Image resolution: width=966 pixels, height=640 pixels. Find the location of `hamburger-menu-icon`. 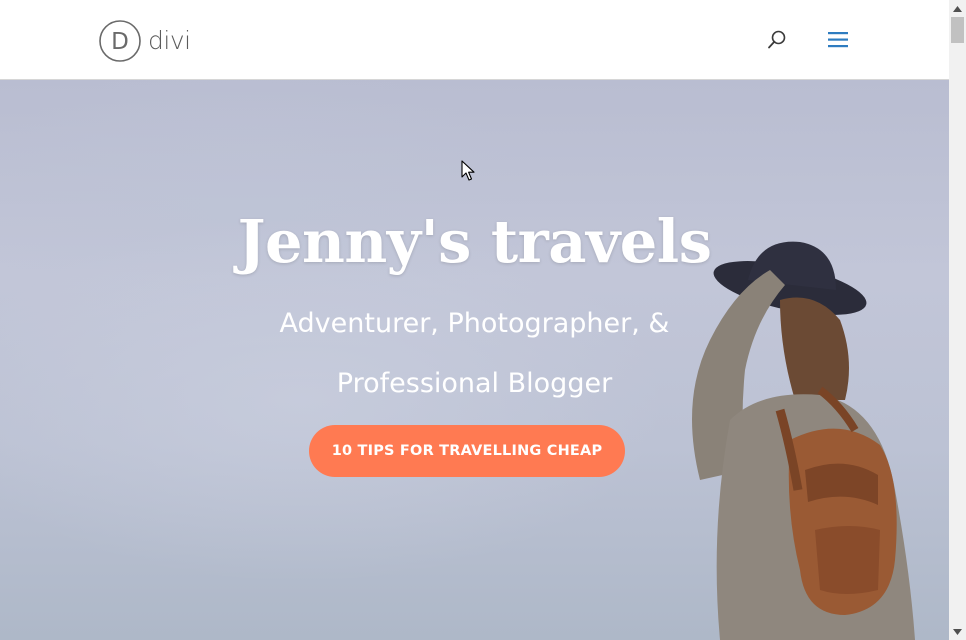

hamburger-menu-icon is located at coordinates (838, 40).